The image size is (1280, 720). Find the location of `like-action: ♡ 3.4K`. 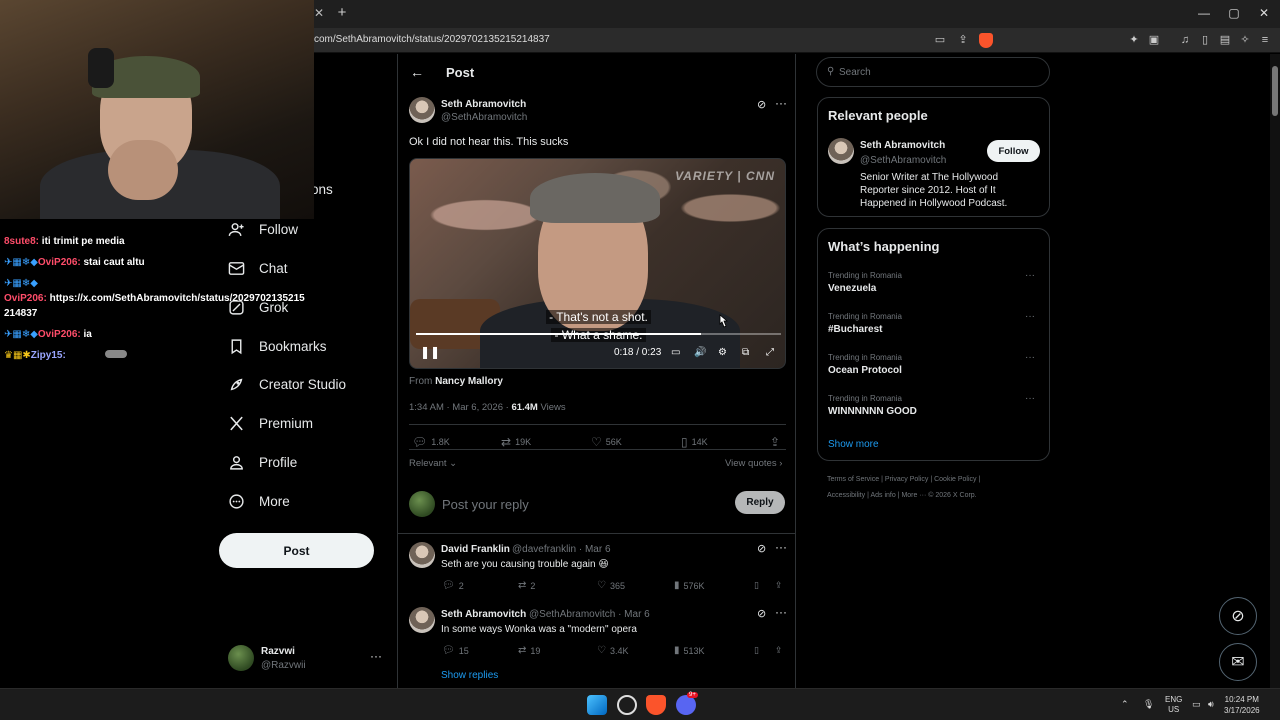

like-action: ♡ 3.4K is located at coordinates (612, 650).